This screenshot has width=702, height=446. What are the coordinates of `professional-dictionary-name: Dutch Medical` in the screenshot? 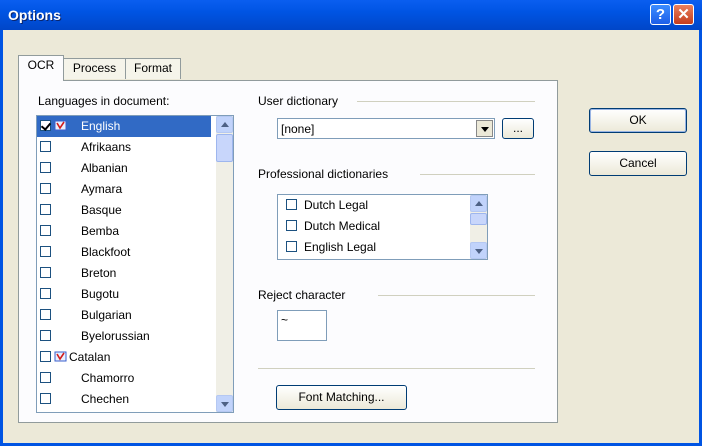 It's located at (342, 226).